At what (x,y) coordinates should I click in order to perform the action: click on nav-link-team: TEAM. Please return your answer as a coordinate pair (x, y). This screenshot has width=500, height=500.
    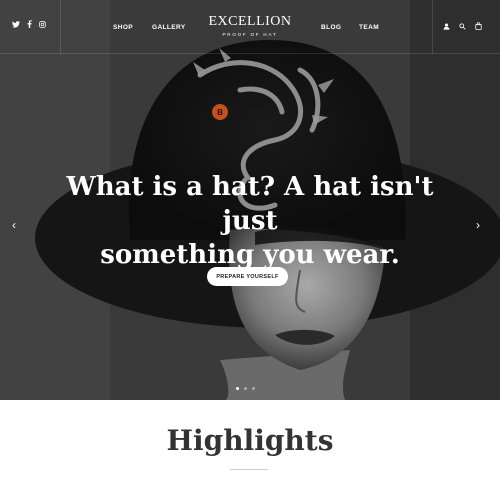
    Looking at the image, I should click on (369, 27).